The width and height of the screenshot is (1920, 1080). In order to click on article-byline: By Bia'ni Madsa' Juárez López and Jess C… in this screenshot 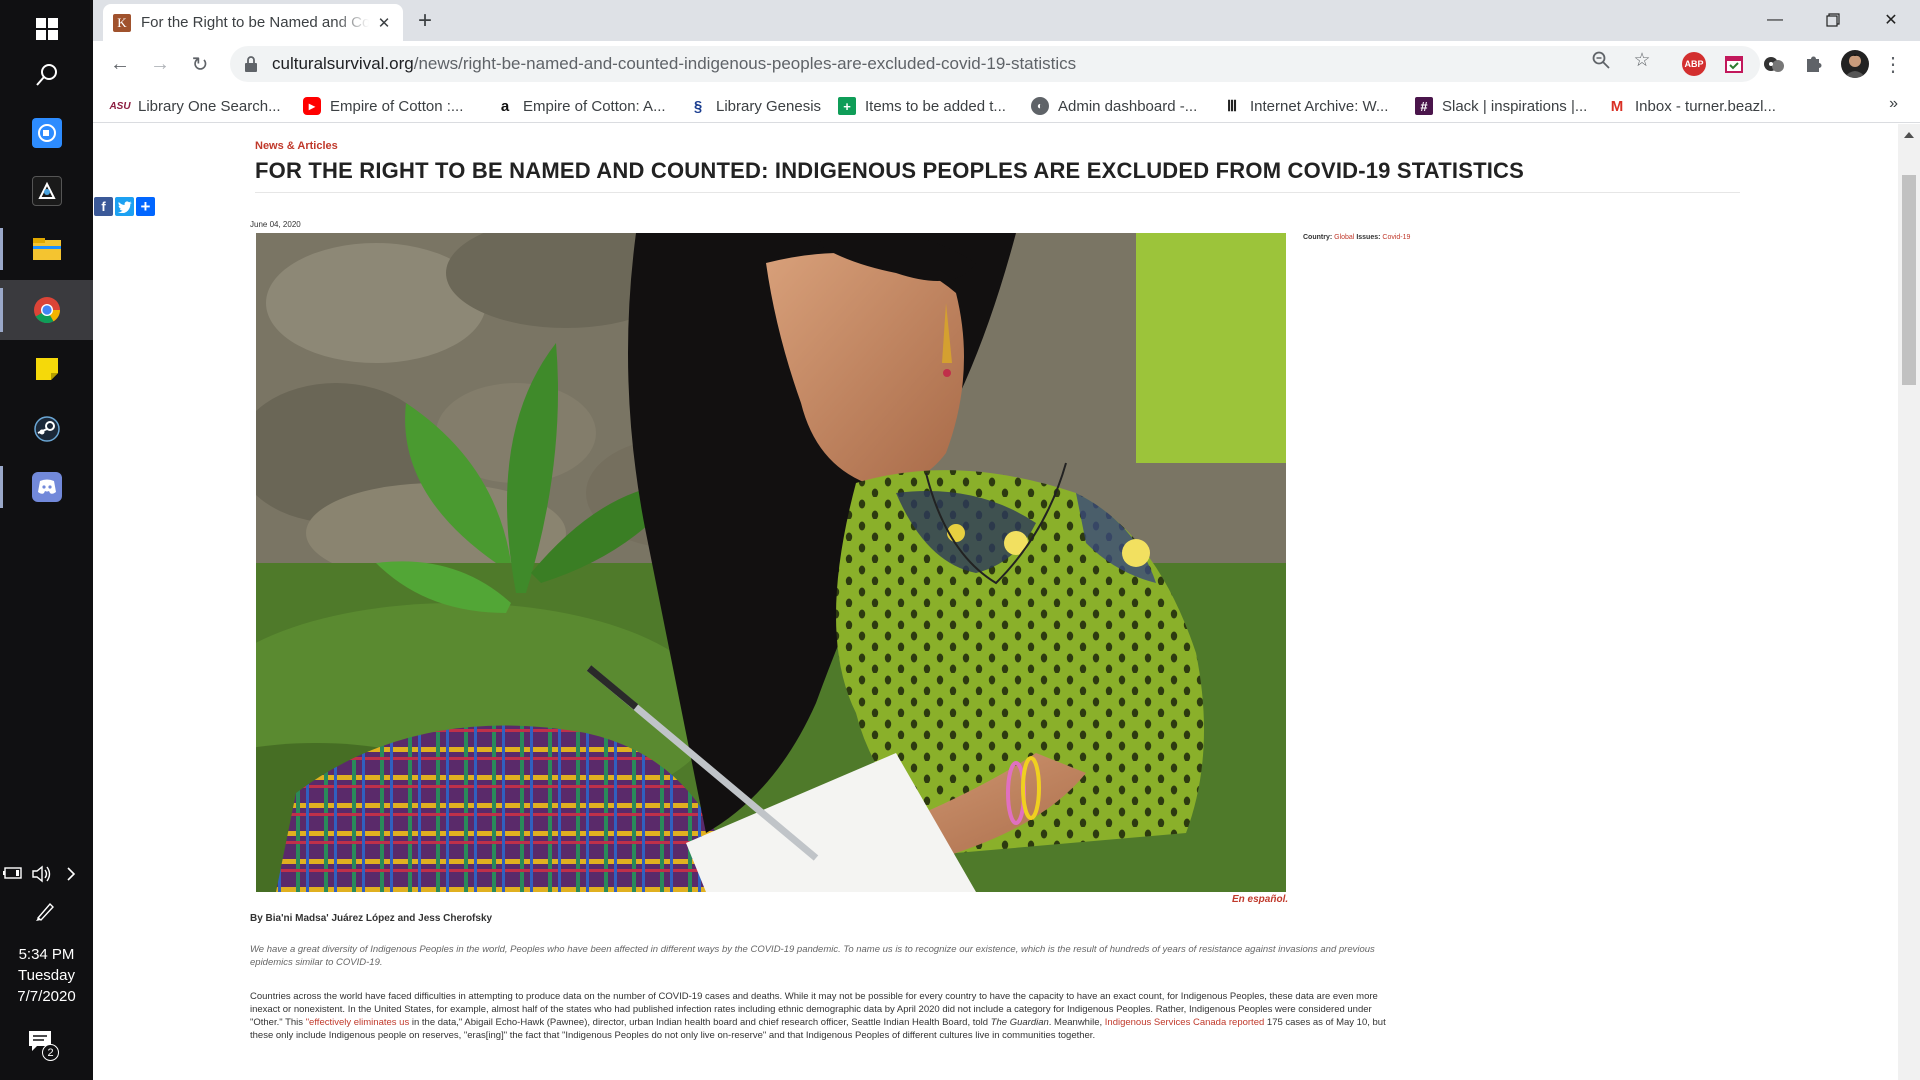, I will do `click(371, 918)`.